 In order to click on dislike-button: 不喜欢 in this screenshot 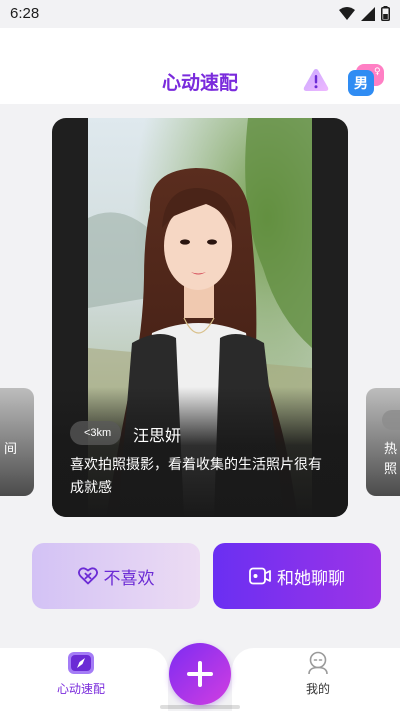, I will do `click(116, 576)`.